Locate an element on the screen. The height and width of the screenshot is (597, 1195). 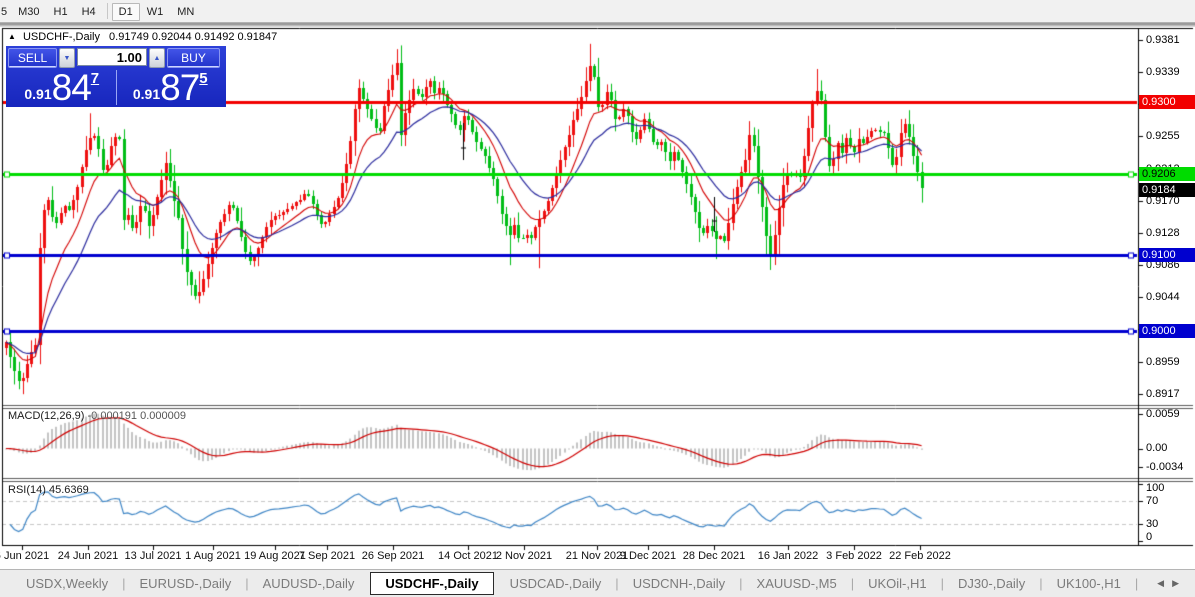
chart-tab-usdcad-daily: USDCAD-,Daily is located at coordinates (556, 583).